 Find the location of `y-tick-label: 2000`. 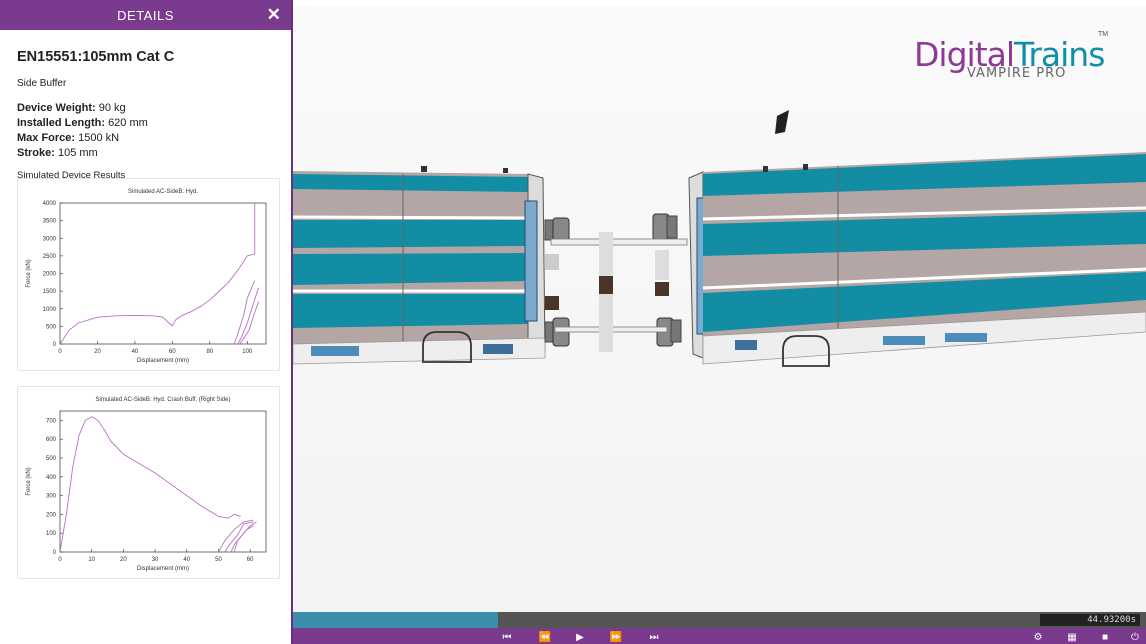

y-tick-label: 2000 is located at coordinates (50, 275).